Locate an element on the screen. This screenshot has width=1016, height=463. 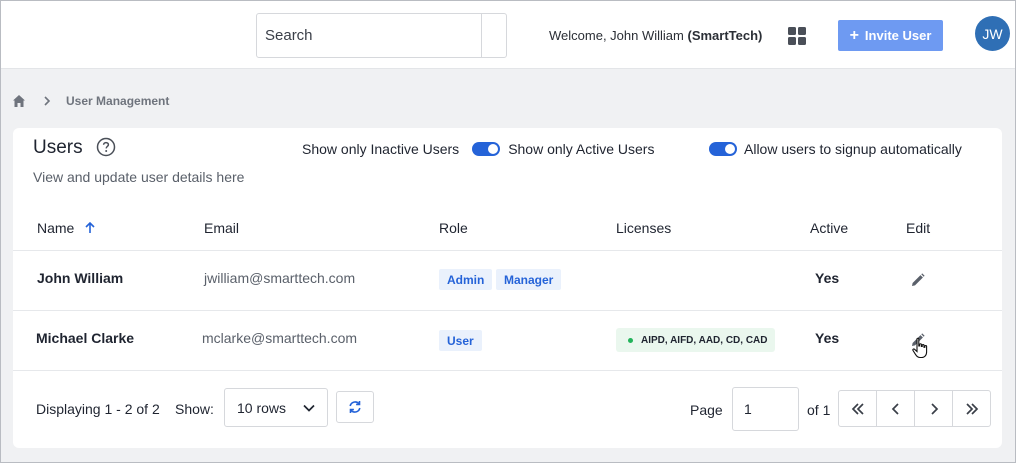
role-badge: Admin is located at coordinates (466, 279).